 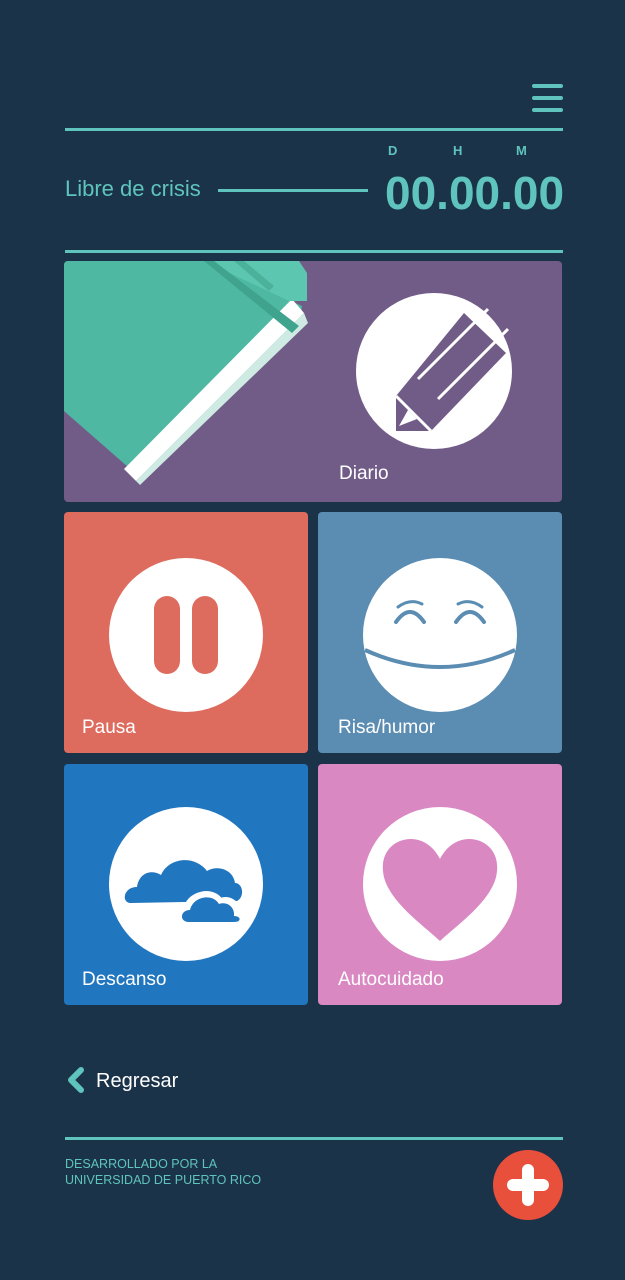 I want to click on header-divider-bottom, so click(x=314, y=251).